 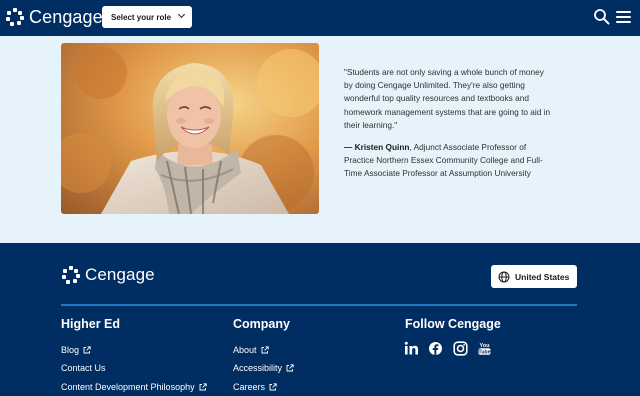 I want to click on footer-link-blog: Blog, so click(x=76, y=350).